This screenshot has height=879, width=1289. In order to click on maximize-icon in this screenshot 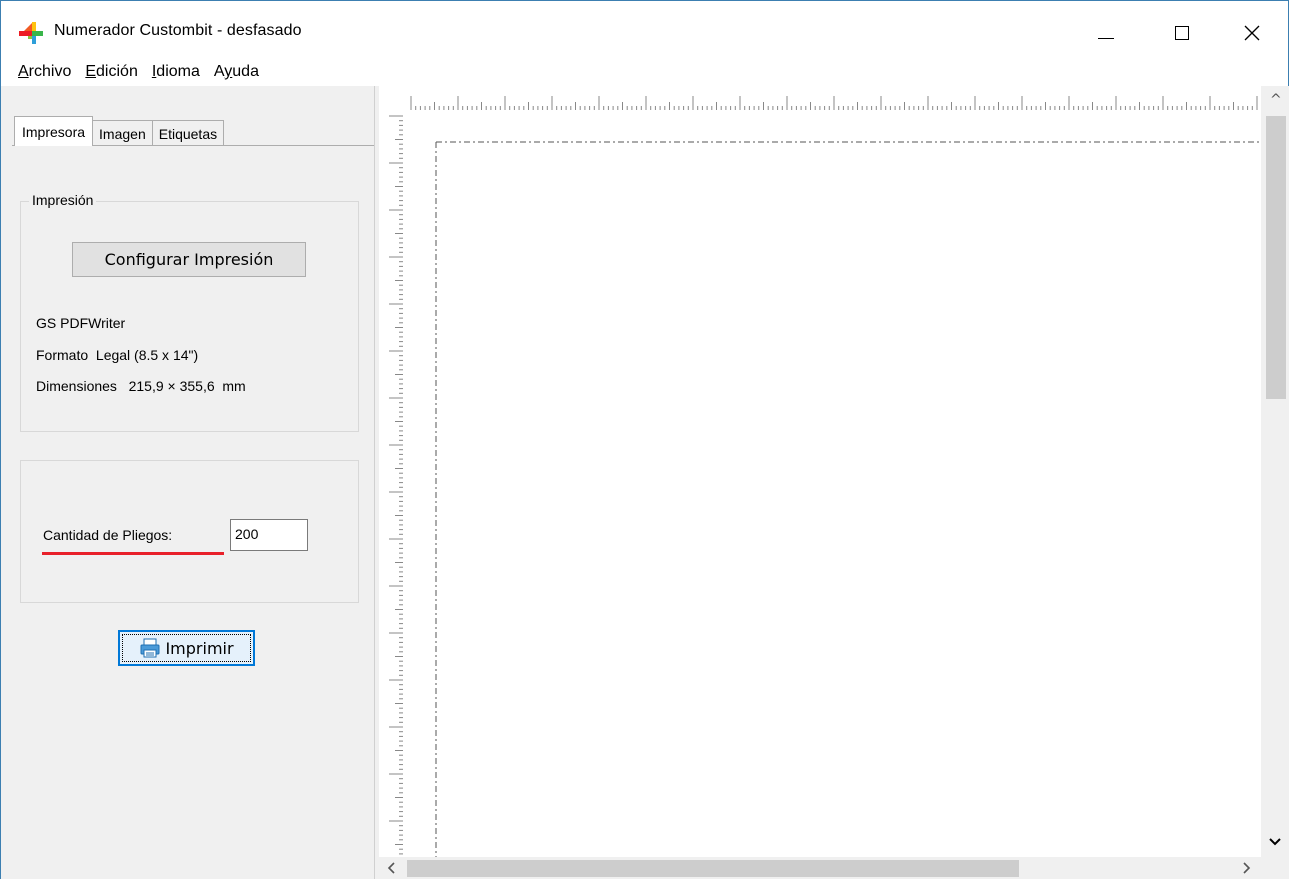, I will do `click(1182, 33)`.